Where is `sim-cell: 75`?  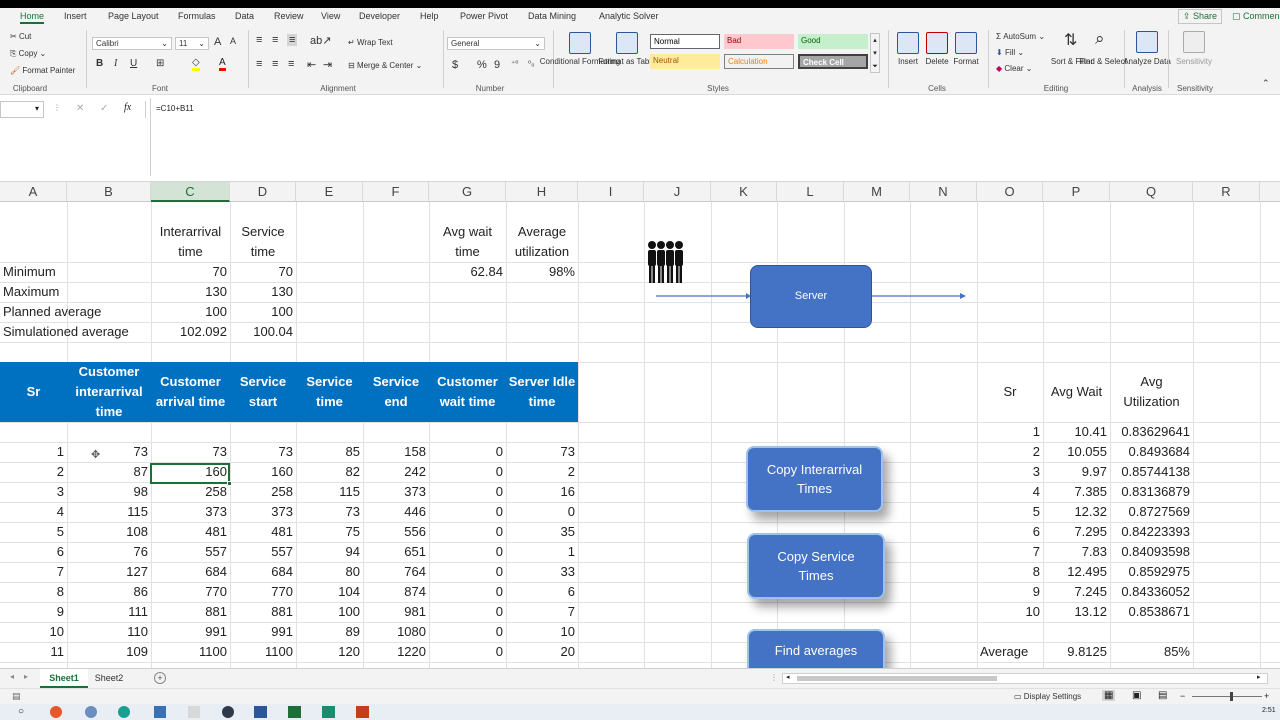 sim-cell: 75 is located at coordinates (329, 532).